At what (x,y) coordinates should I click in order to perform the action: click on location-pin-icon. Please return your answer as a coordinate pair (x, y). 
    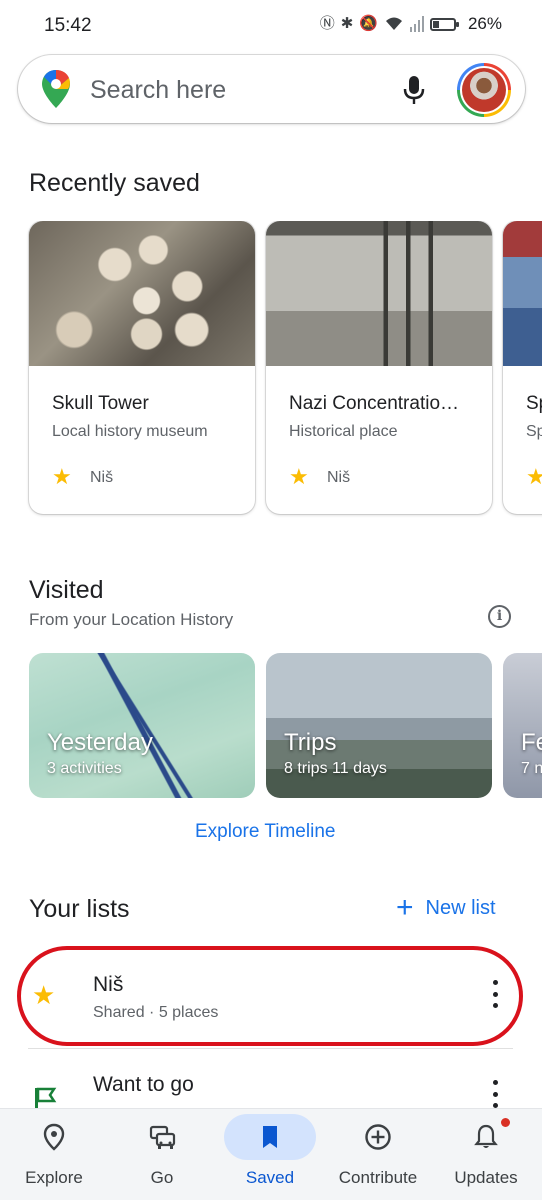
    Looking at the image, I should click on (54, 1137).